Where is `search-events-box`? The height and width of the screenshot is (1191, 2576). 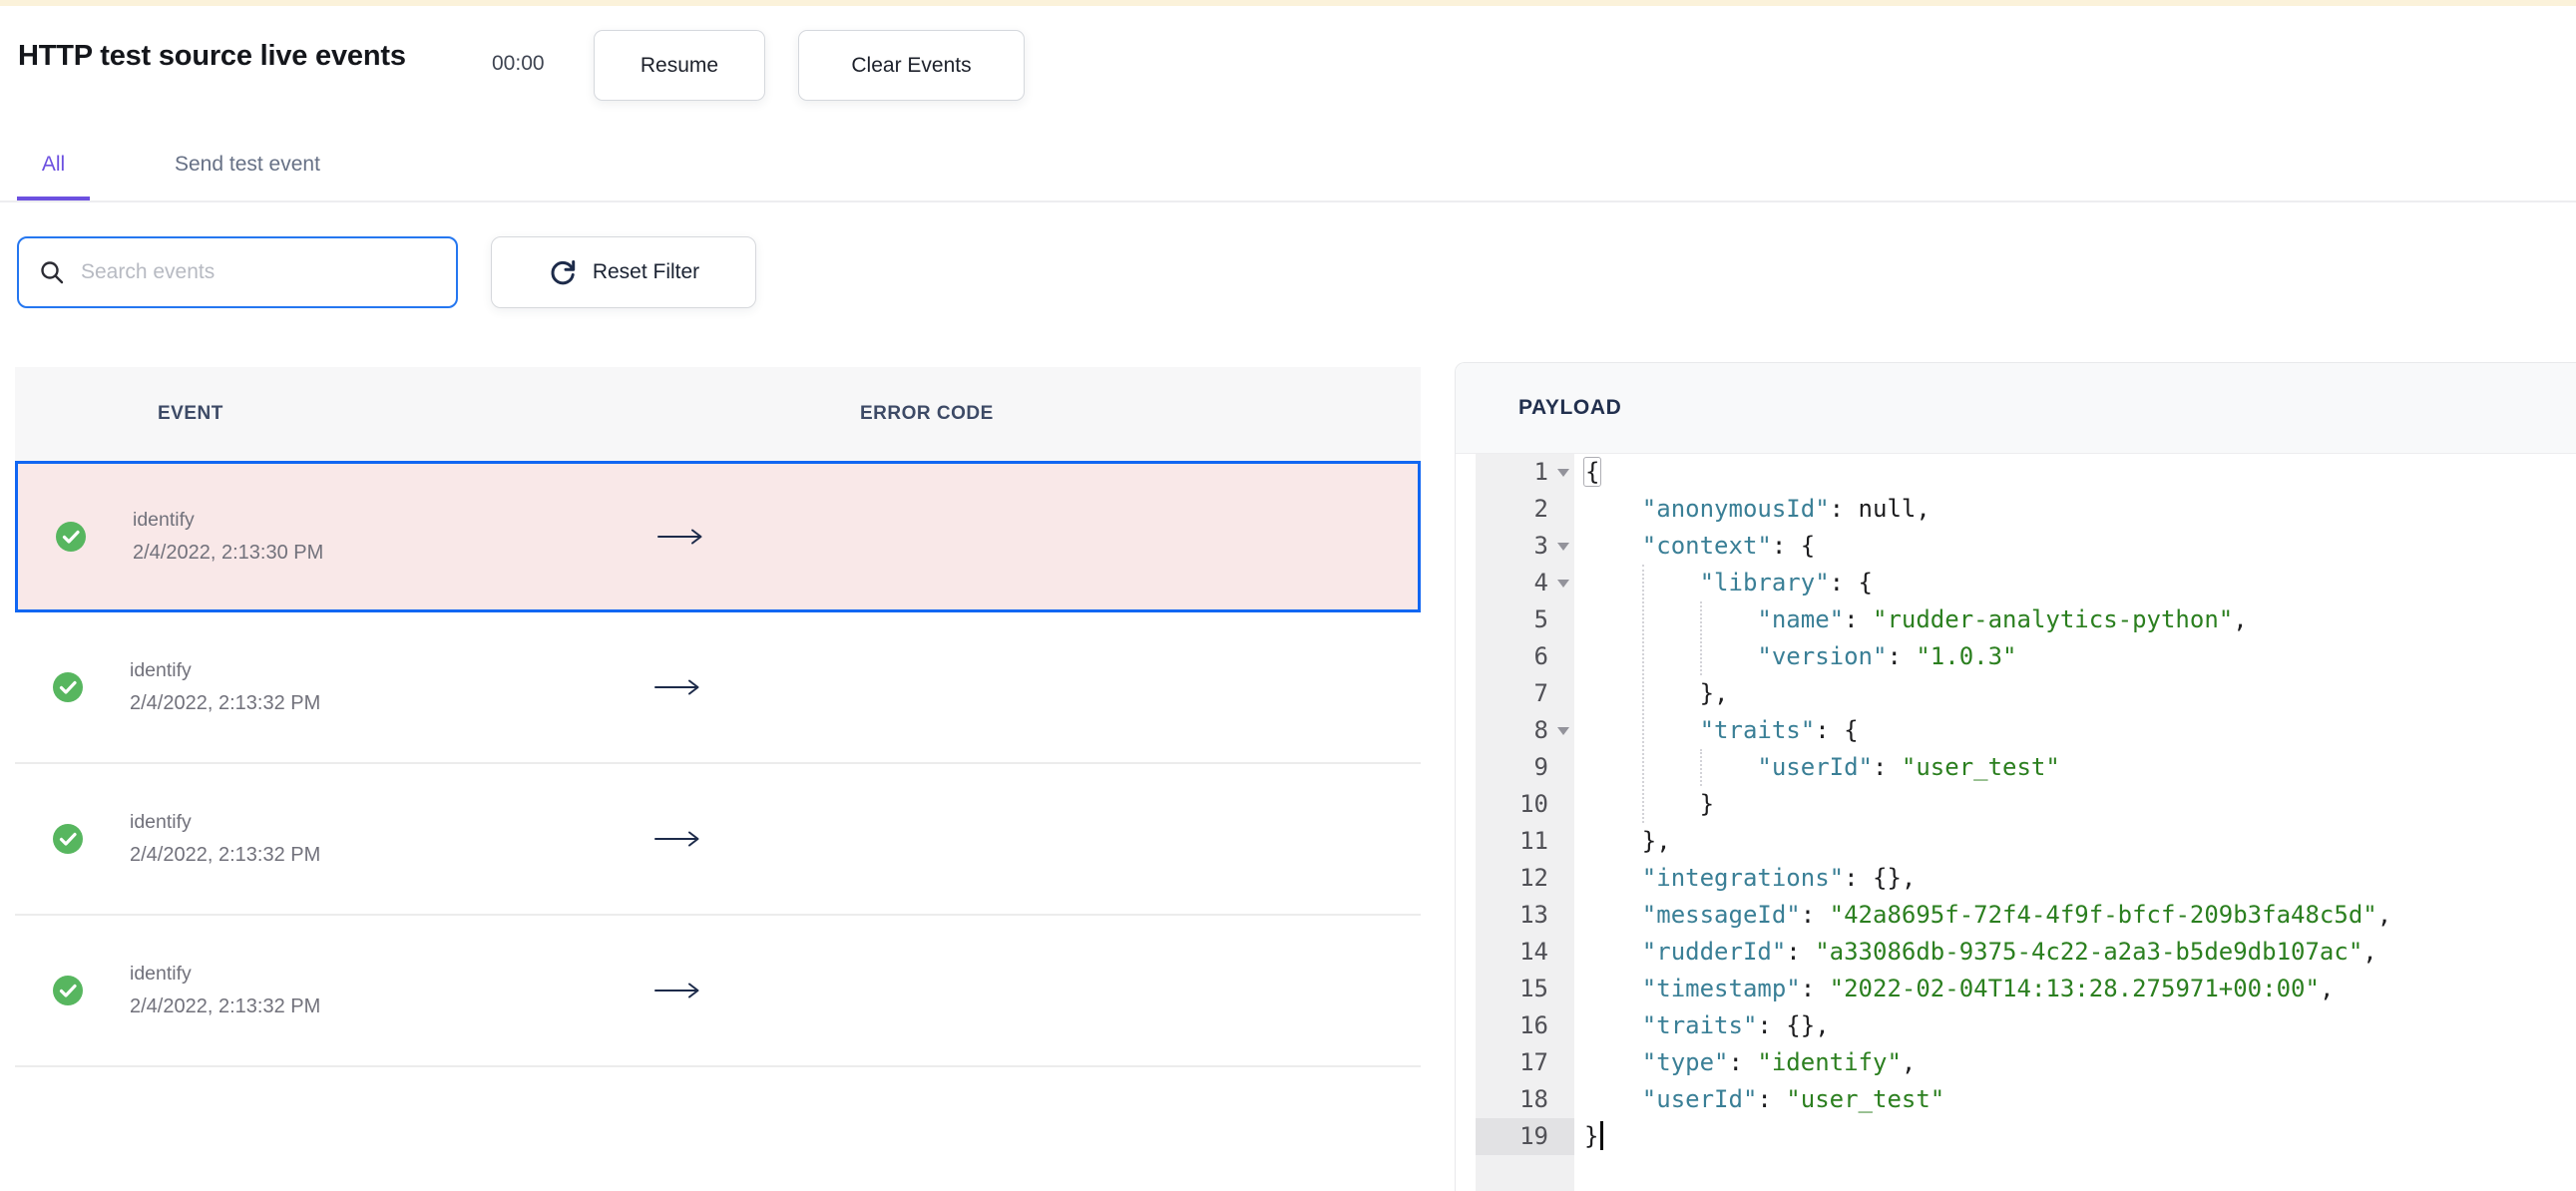
search-events-box is located at coordinates (237, 272).